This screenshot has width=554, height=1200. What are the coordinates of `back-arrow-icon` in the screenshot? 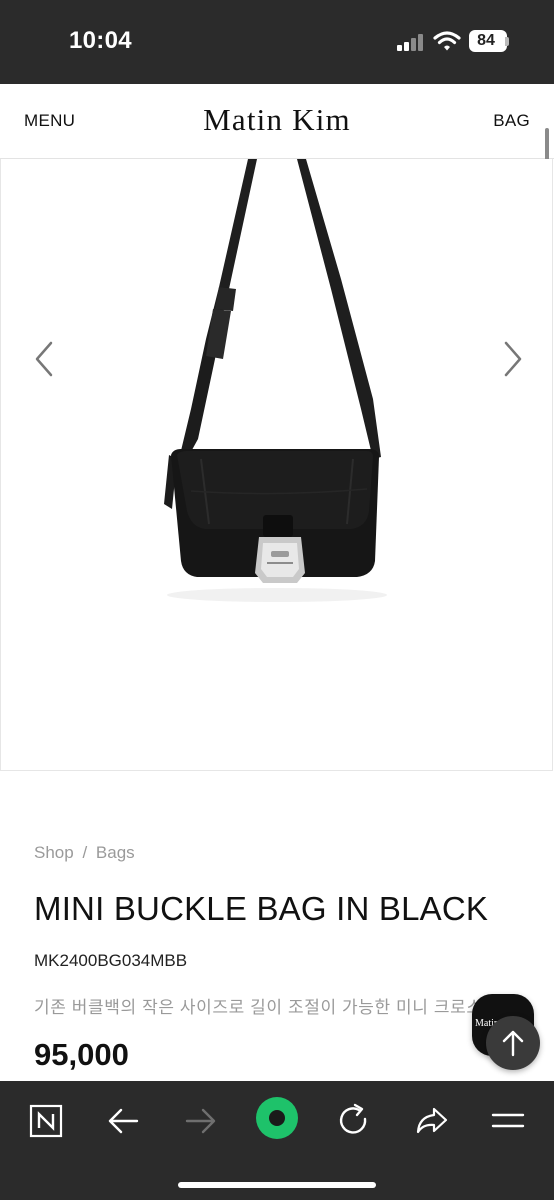 It's located at (124, 1121).